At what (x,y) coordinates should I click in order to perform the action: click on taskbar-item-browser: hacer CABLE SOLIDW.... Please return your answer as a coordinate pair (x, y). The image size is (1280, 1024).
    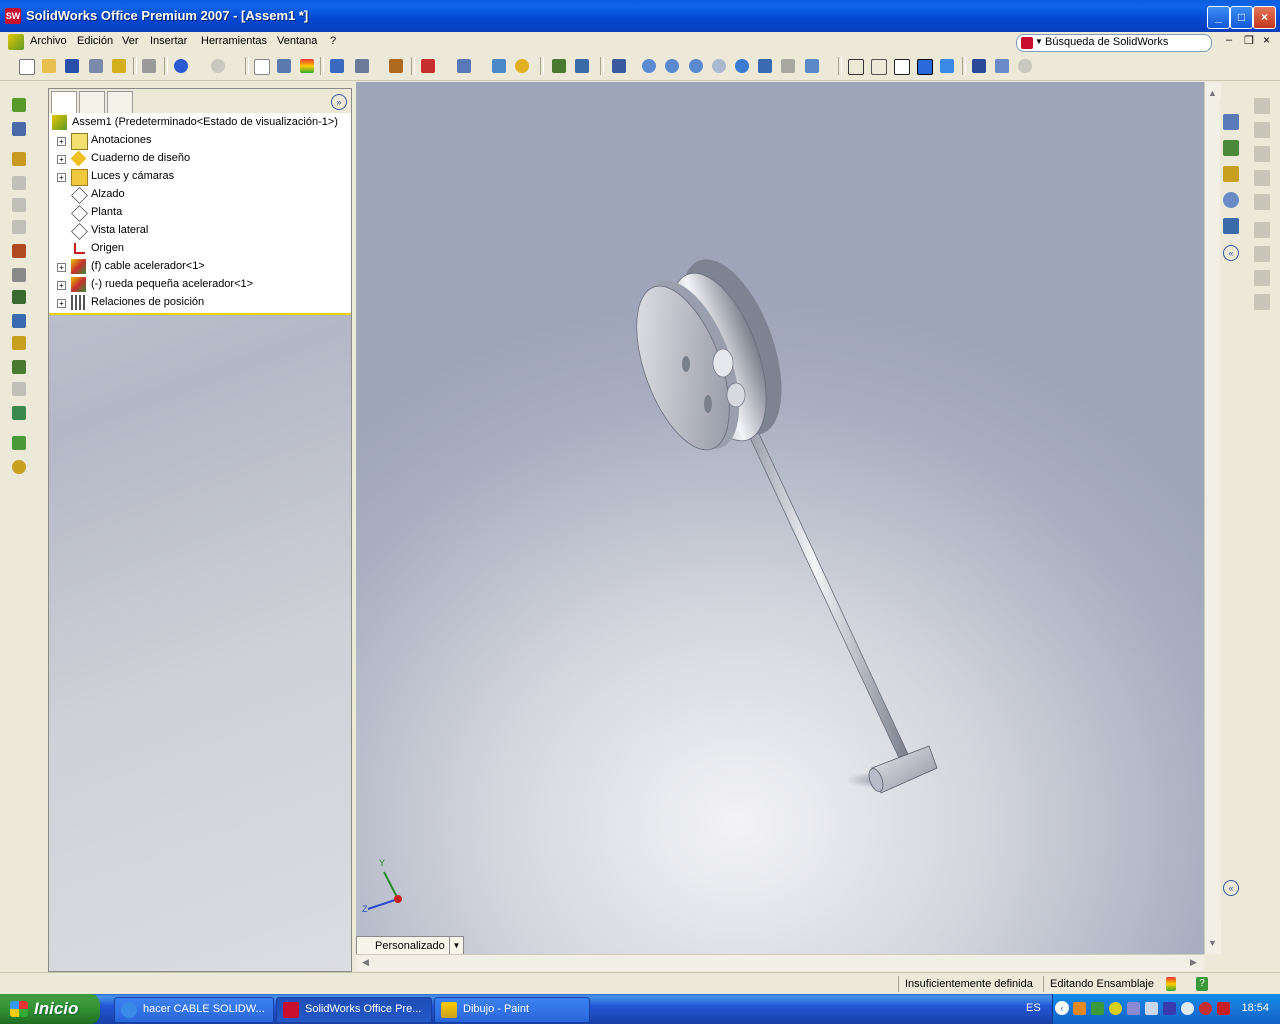
    Looking at the image, I should click on (194, 1010).